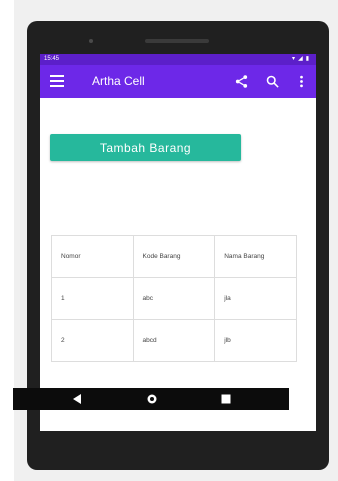  What do you see at coordinates (77, 399) in the screenshot?
I see `back-icon` at bounding box center [77, 399].